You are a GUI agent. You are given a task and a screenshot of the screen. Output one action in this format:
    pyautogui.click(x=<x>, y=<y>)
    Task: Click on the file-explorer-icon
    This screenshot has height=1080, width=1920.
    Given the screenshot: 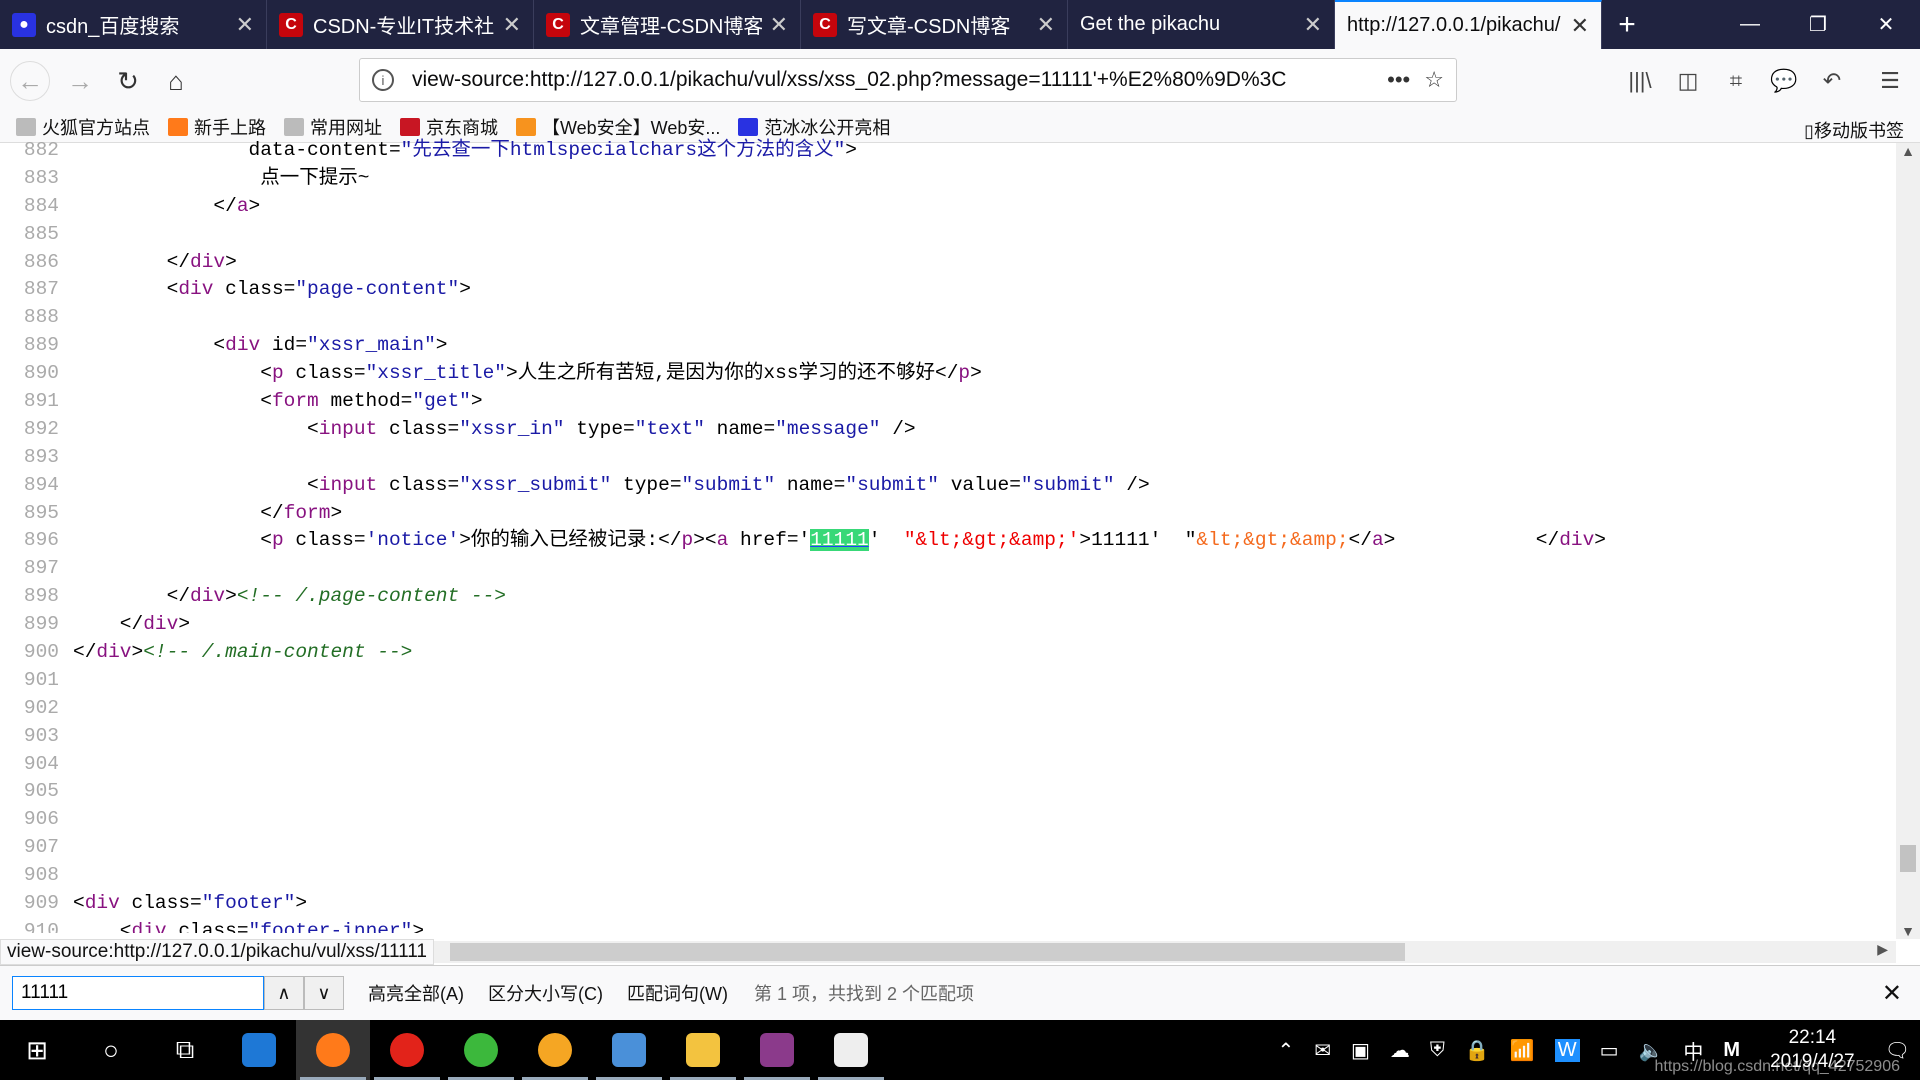 What is the action you would take?
    pyautogui.click(x=703, y=1050)
    